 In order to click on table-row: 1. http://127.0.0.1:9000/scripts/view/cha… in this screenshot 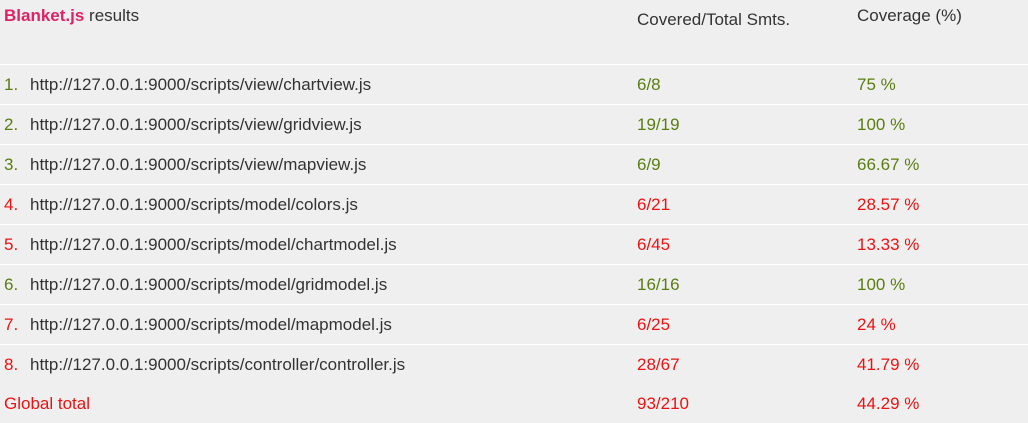, I will do `click(514, 85)`.